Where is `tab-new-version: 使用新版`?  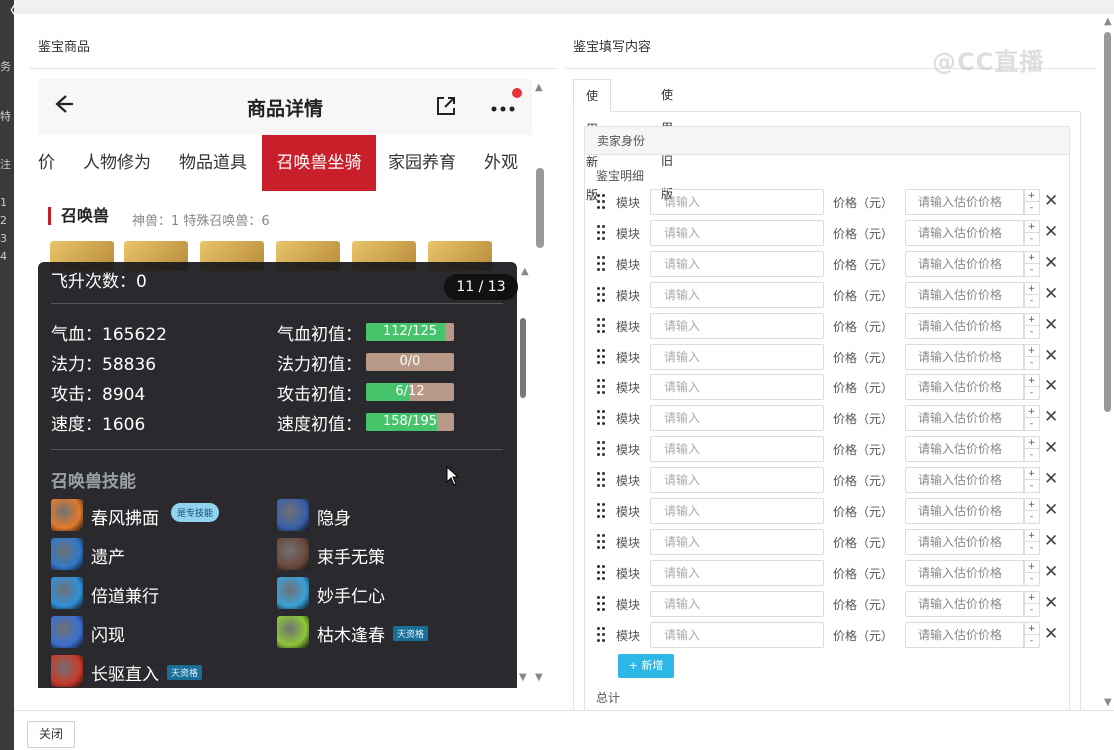 tab-new-version: 使用新版 is located at coordinates (592, 140).